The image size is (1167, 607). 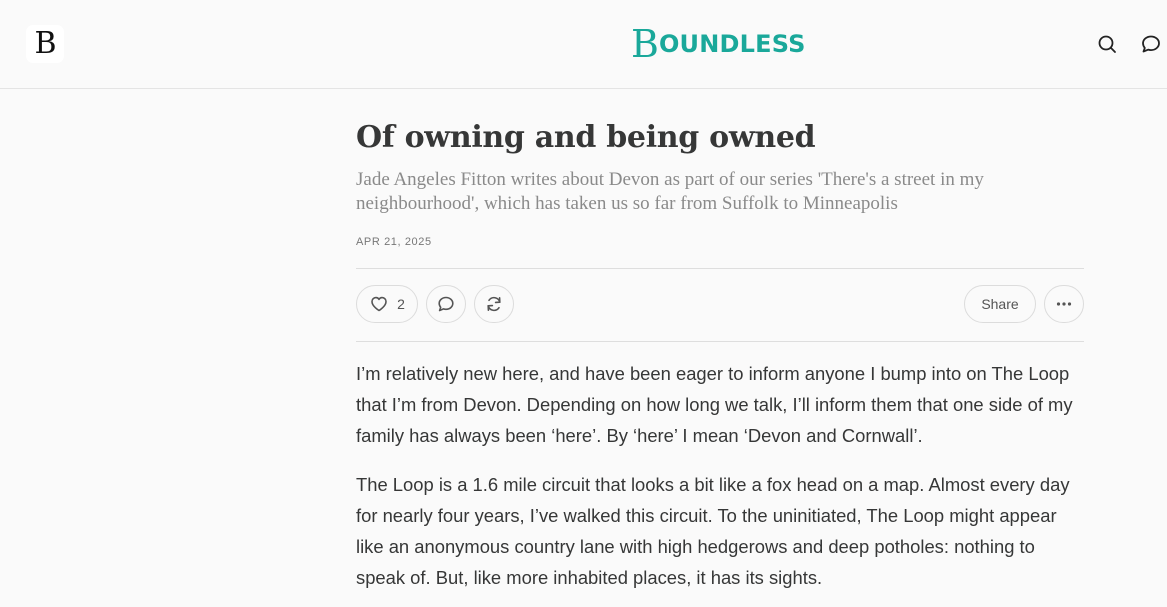 I want to click on wordmark-b: B, so click(x=645, y=44).